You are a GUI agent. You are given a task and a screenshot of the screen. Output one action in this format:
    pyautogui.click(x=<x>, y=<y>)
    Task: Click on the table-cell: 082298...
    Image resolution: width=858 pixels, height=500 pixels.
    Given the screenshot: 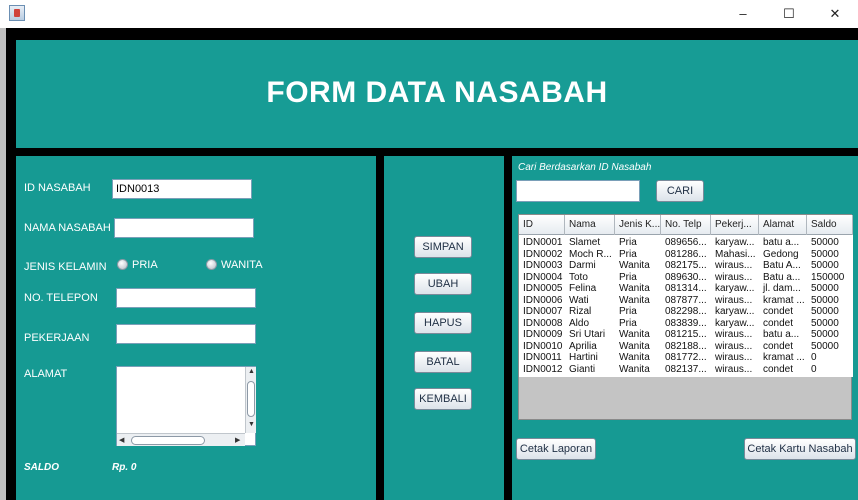 What is the action you would take?
    pyautogui.click(x=686, y=311)
    